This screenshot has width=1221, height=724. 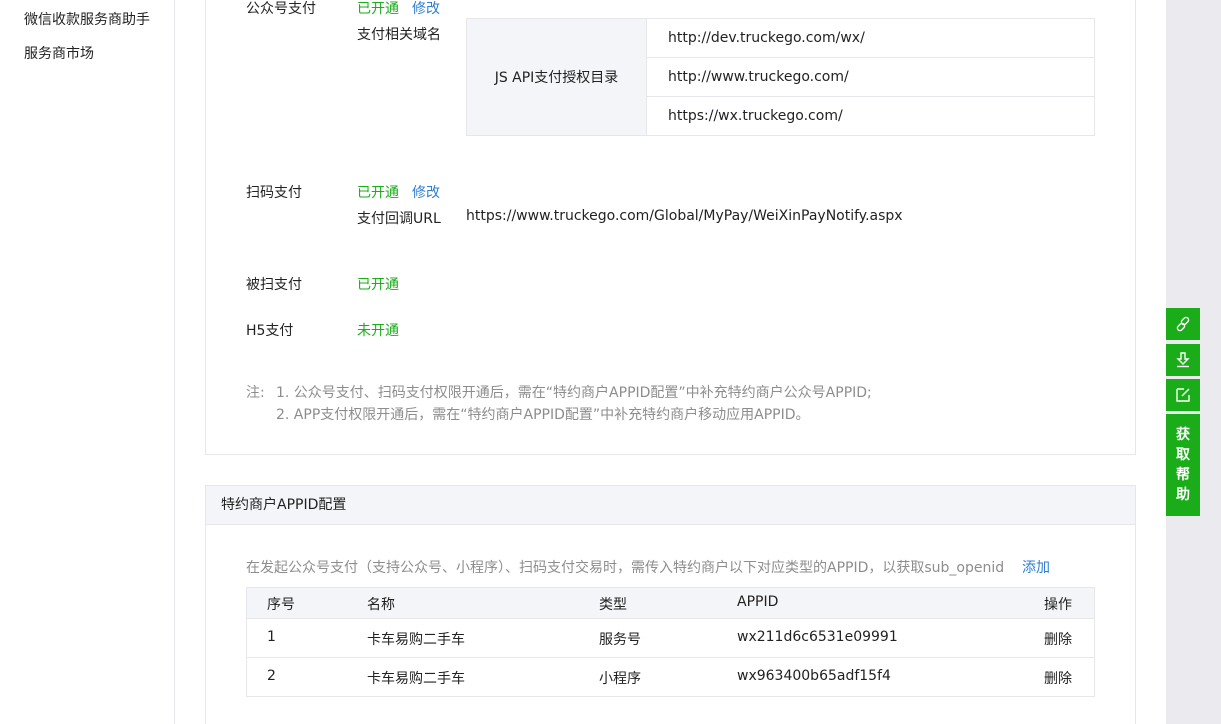 What do you see at coordinates (670, 505) in the screenshot?
I see `appid-config-title: 特约商户APPID配置` at bounding box center [670, 505].